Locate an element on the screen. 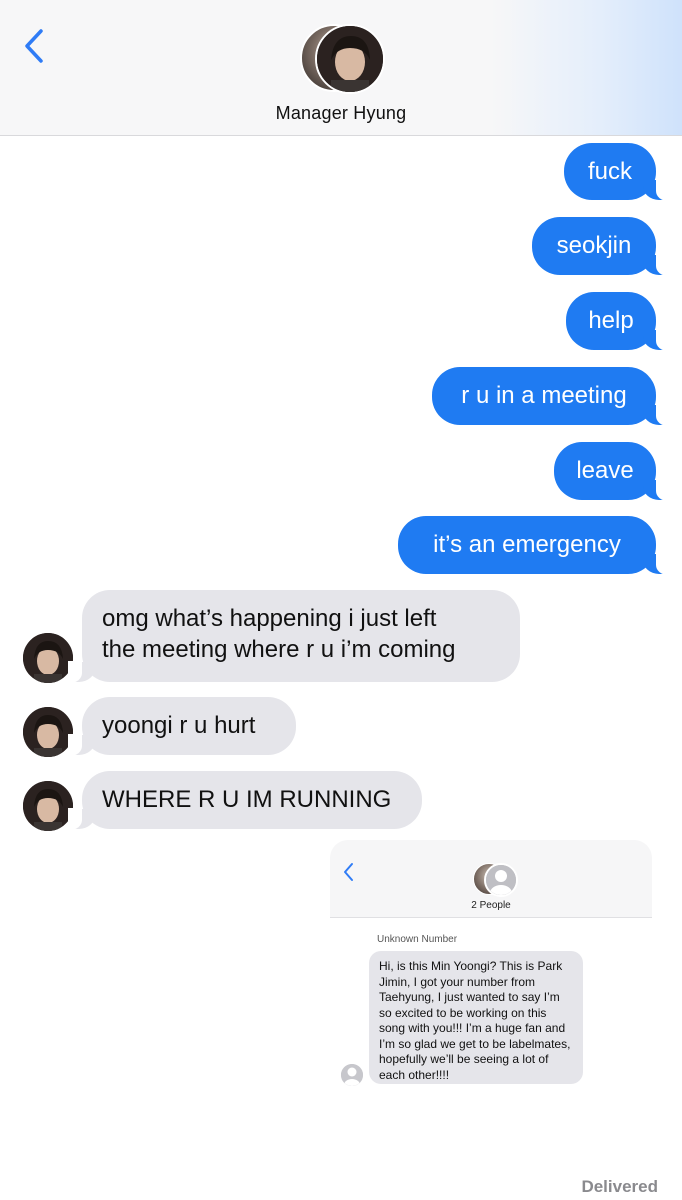  message-text-line: the meeting where r u i’m coming is located at coordinates (279, 649).